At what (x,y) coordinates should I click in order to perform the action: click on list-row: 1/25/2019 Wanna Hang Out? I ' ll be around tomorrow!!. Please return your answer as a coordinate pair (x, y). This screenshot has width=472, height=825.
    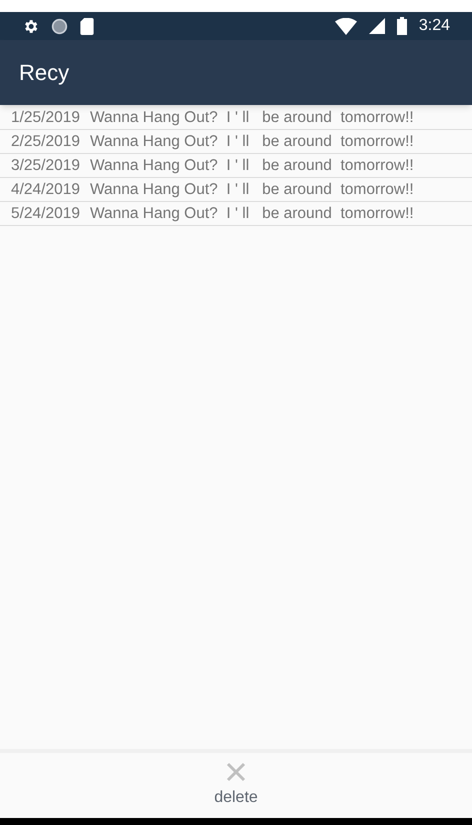
    Looking at the image, I should click on (236, 118).